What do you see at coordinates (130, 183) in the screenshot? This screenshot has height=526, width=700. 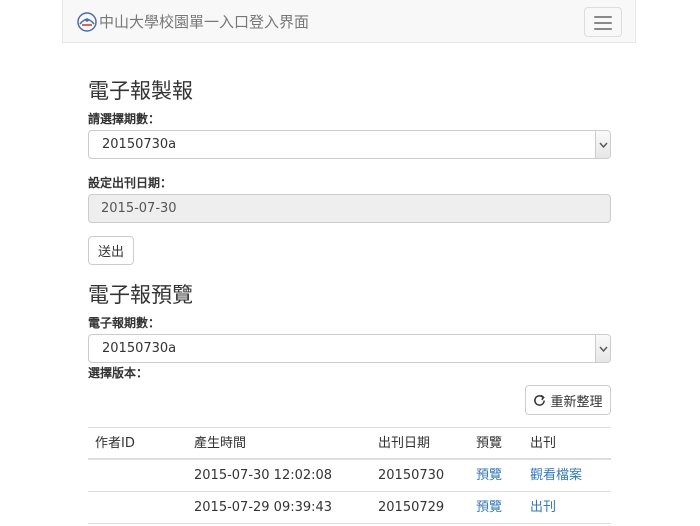 I see `publish-date-label: 設定出刊日期：` at bounding box center [130, 183].